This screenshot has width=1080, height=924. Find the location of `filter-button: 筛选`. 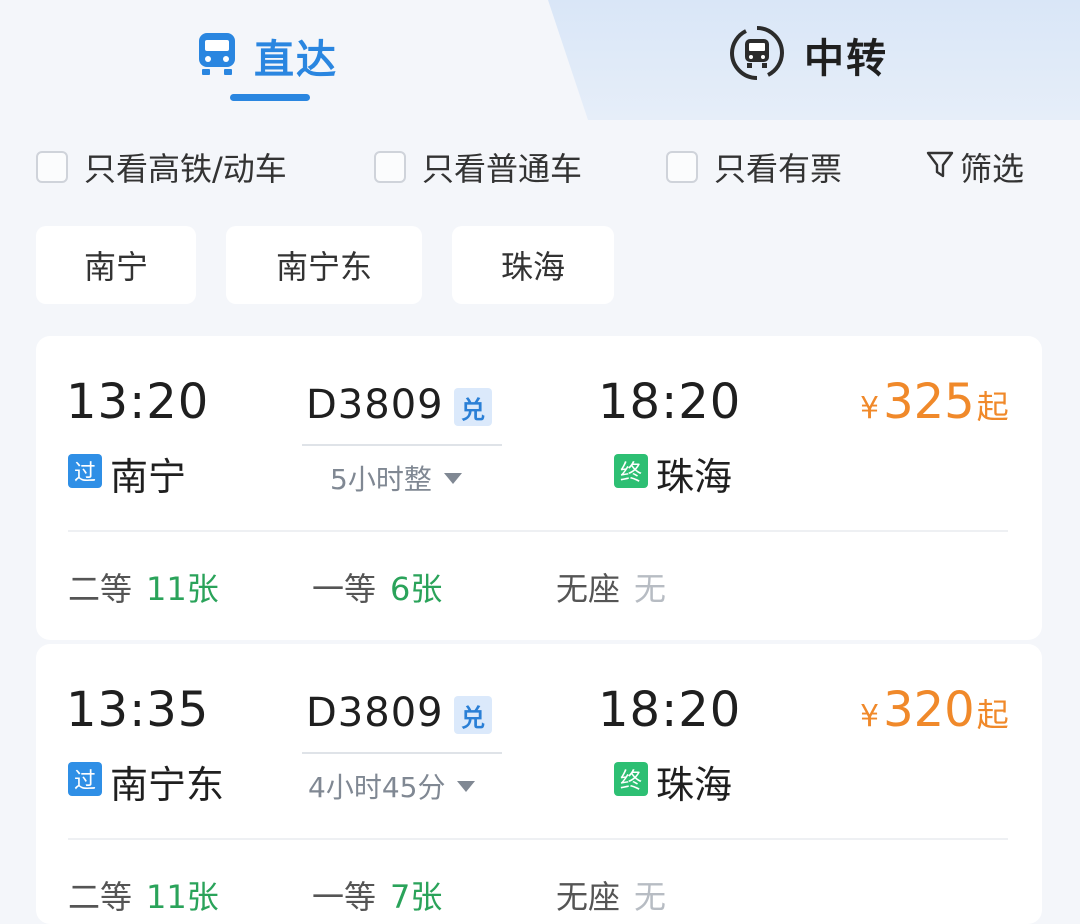

filter-button: 筛选 is located at coordinates (975, 167).